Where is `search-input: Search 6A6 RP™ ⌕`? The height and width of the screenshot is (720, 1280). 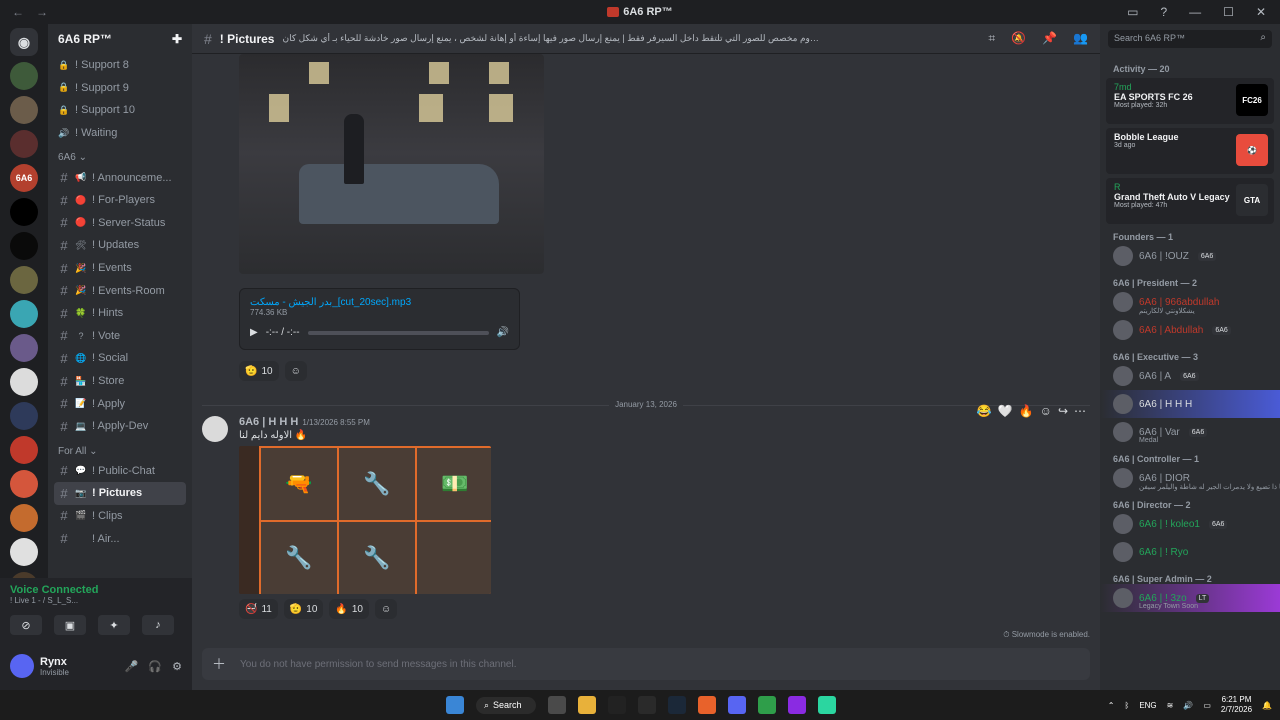
search-input: Search 6A6 RP™ ⌕ is located at coordinates (1190, 39).